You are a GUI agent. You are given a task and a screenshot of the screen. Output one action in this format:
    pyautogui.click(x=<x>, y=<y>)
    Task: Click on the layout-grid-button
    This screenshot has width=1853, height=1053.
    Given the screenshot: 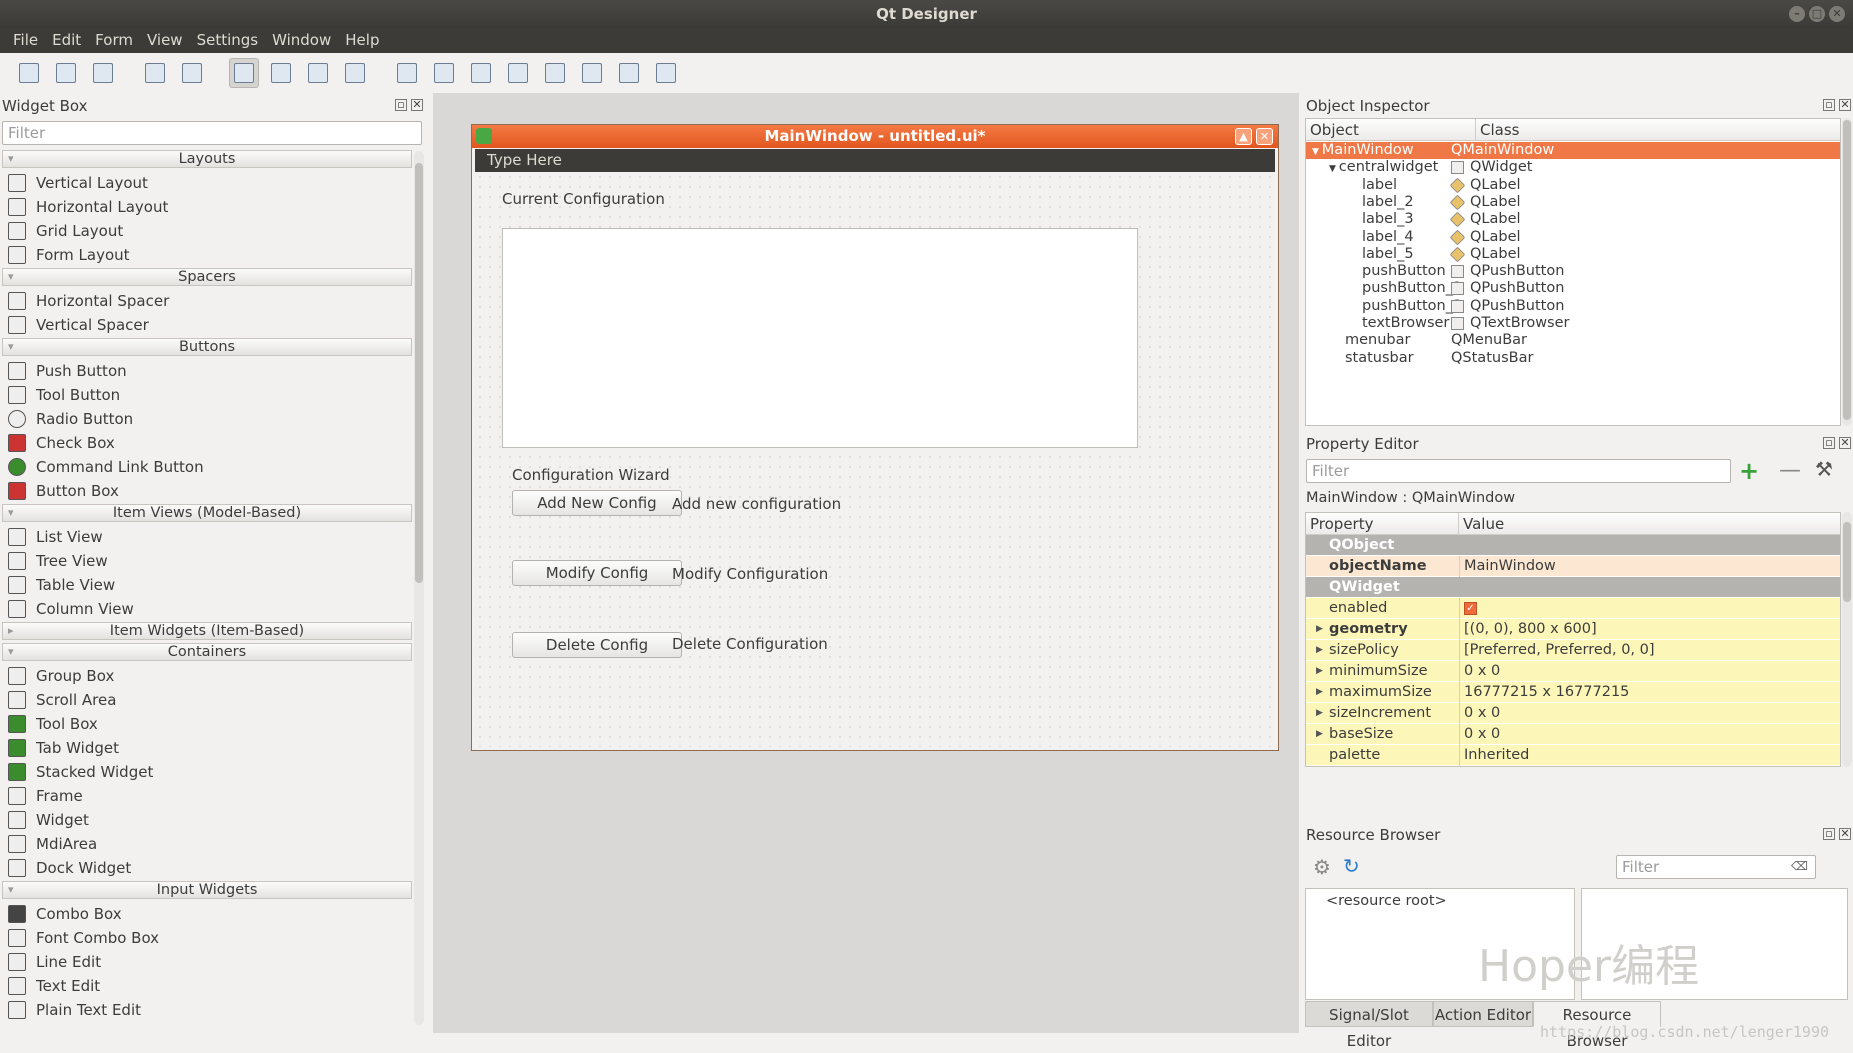 What is the action you would take?
    pyautogui.click(x=555, y=73)
    